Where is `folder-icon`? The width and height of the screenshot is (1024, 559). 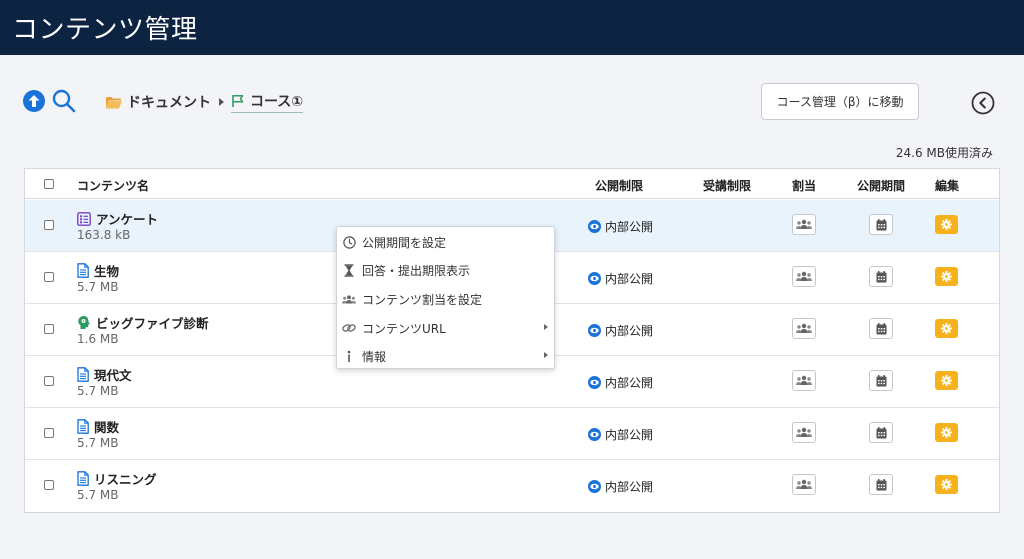
folder-icon is located at coordinates (114, 102).